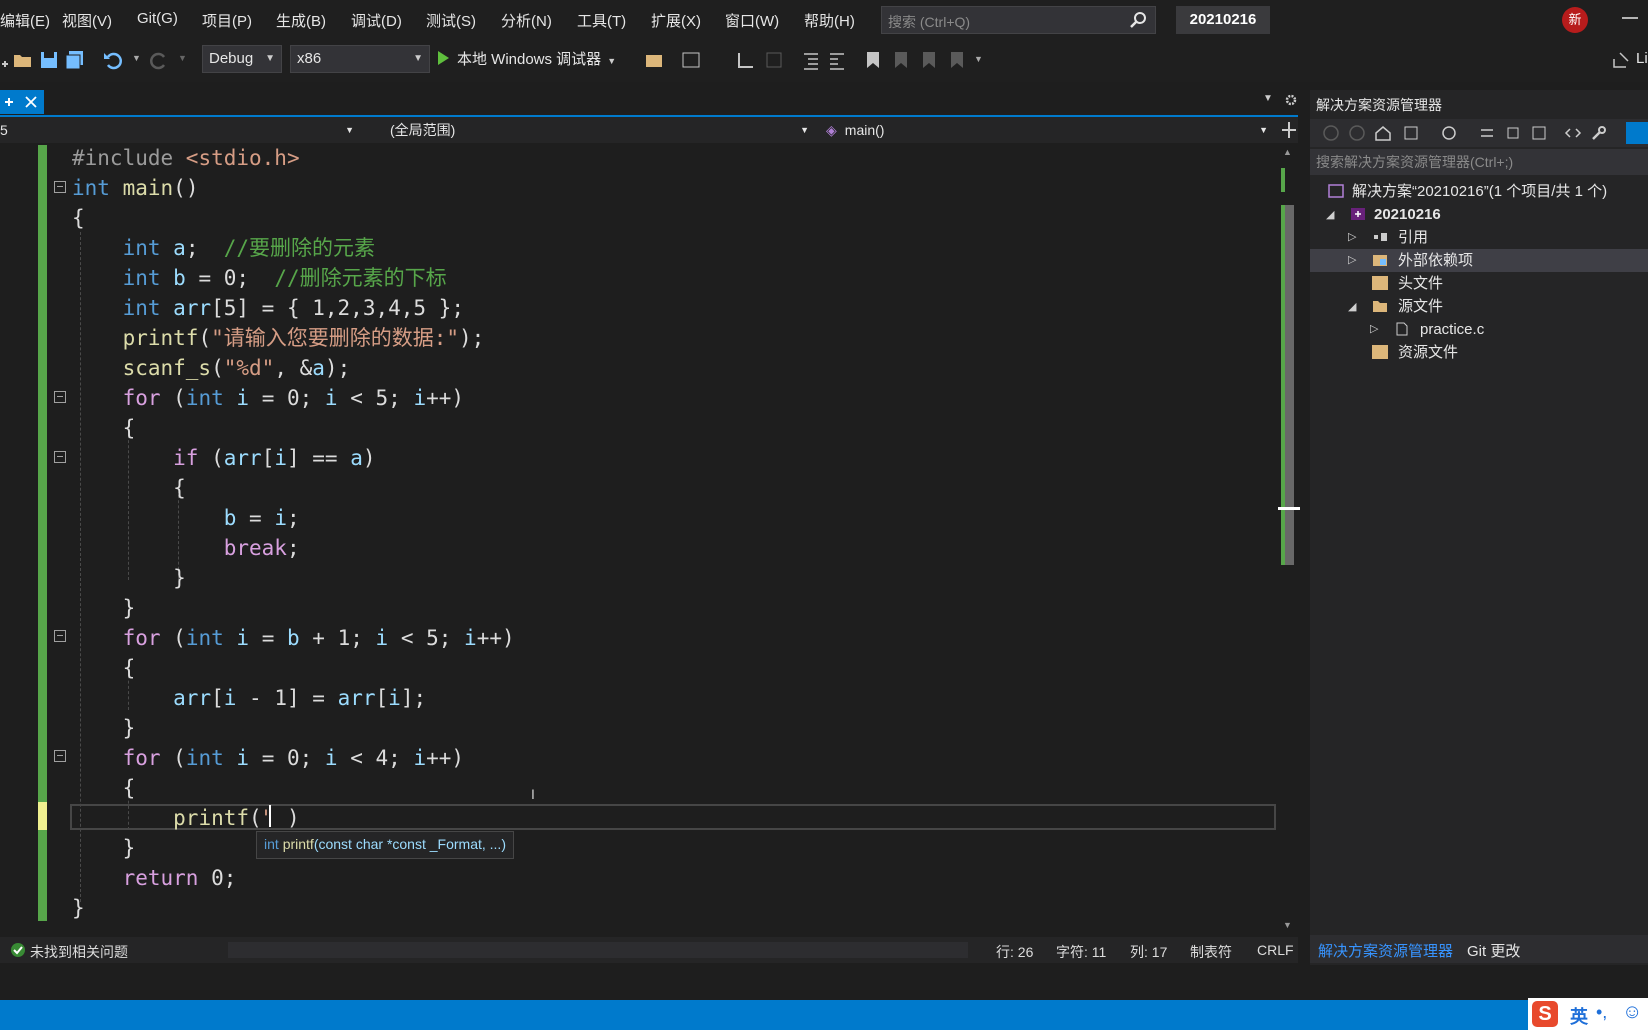 The width and height of the screenshot is (1648, 1030). I want to click on tab-practice-c, so click(22, 102).